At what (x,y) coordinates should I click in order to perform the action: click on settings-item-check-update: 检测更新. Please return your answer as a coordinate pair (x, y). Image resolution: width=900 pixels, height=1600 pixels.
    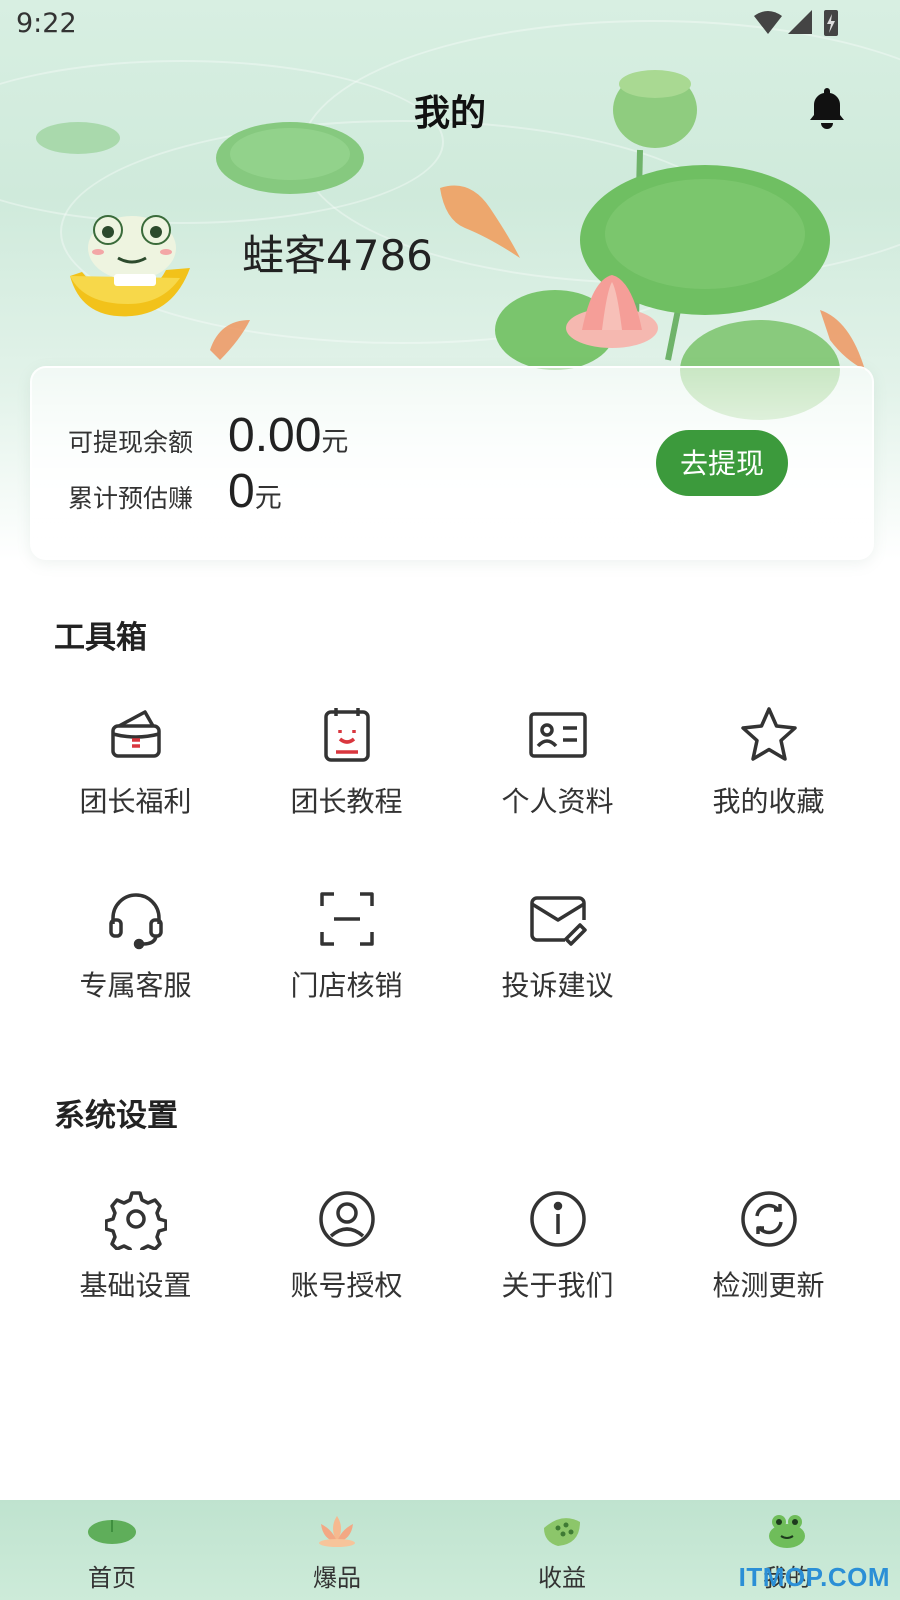
    Looking at the image, I should click on (768, 1246).